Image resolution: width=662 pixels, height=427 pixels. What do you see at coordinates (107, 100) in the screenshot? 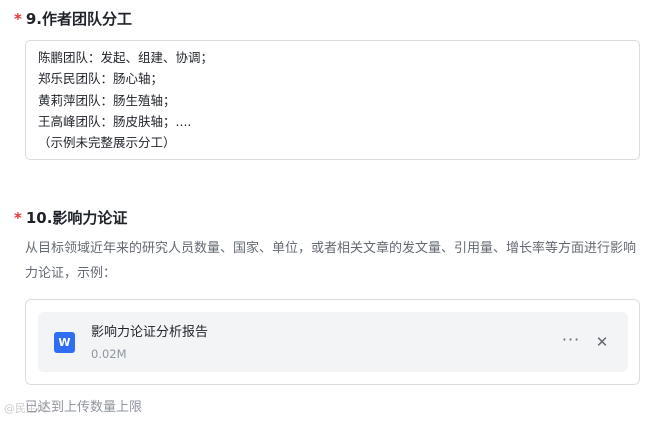
I see `textarea-line: 黄莉萍团队：肠生殖轴；` at bounding box center [107, 100].